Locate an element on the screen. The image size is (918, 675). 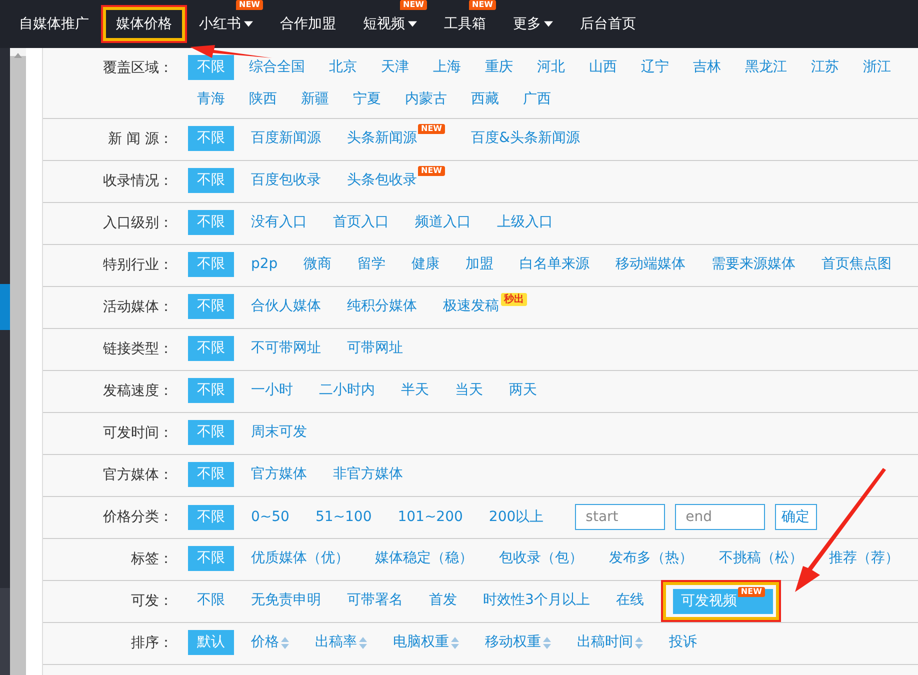
filter-option: 百度&头条新闻源 is located at coordinates (525, 138).